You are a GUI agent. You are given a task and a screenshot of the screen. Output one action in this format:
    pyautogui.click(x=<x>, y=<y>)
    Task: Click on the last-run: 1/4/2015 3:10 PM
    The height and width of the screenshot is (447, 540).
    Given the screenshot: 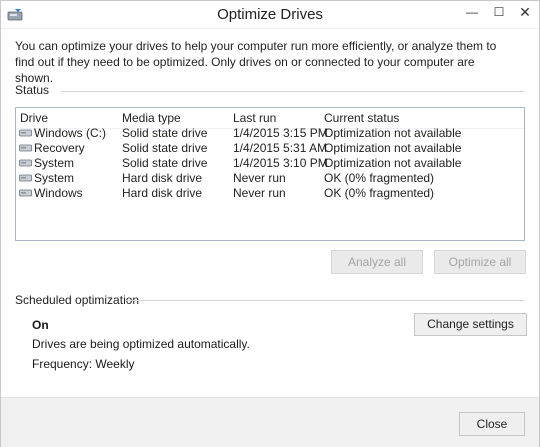 What is the action you would take?
    pyautogui.click(x=280, y=163)
    